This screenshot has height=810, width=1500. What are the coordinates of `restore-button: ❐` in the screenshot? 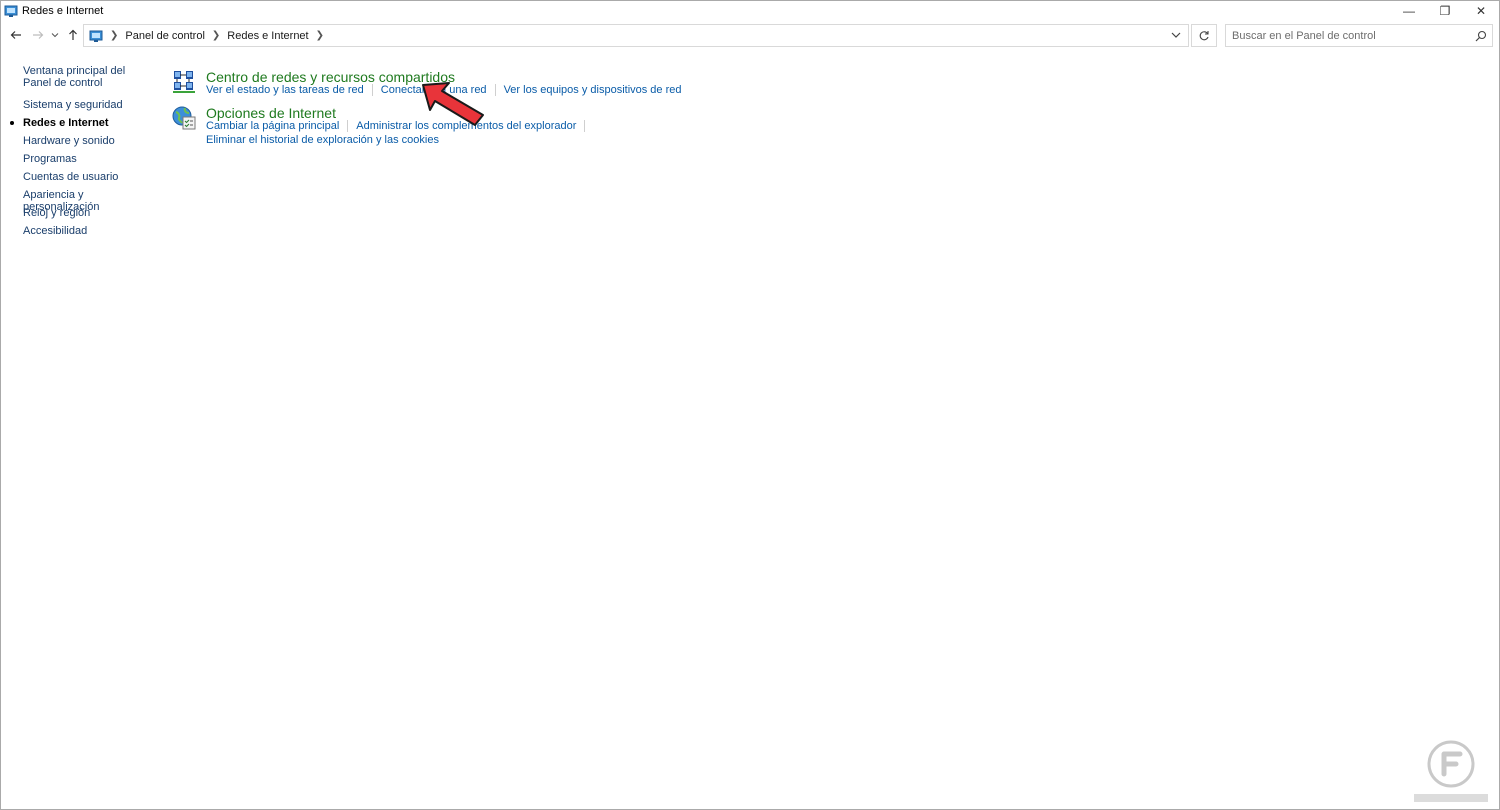 It's located at (1445, 11).